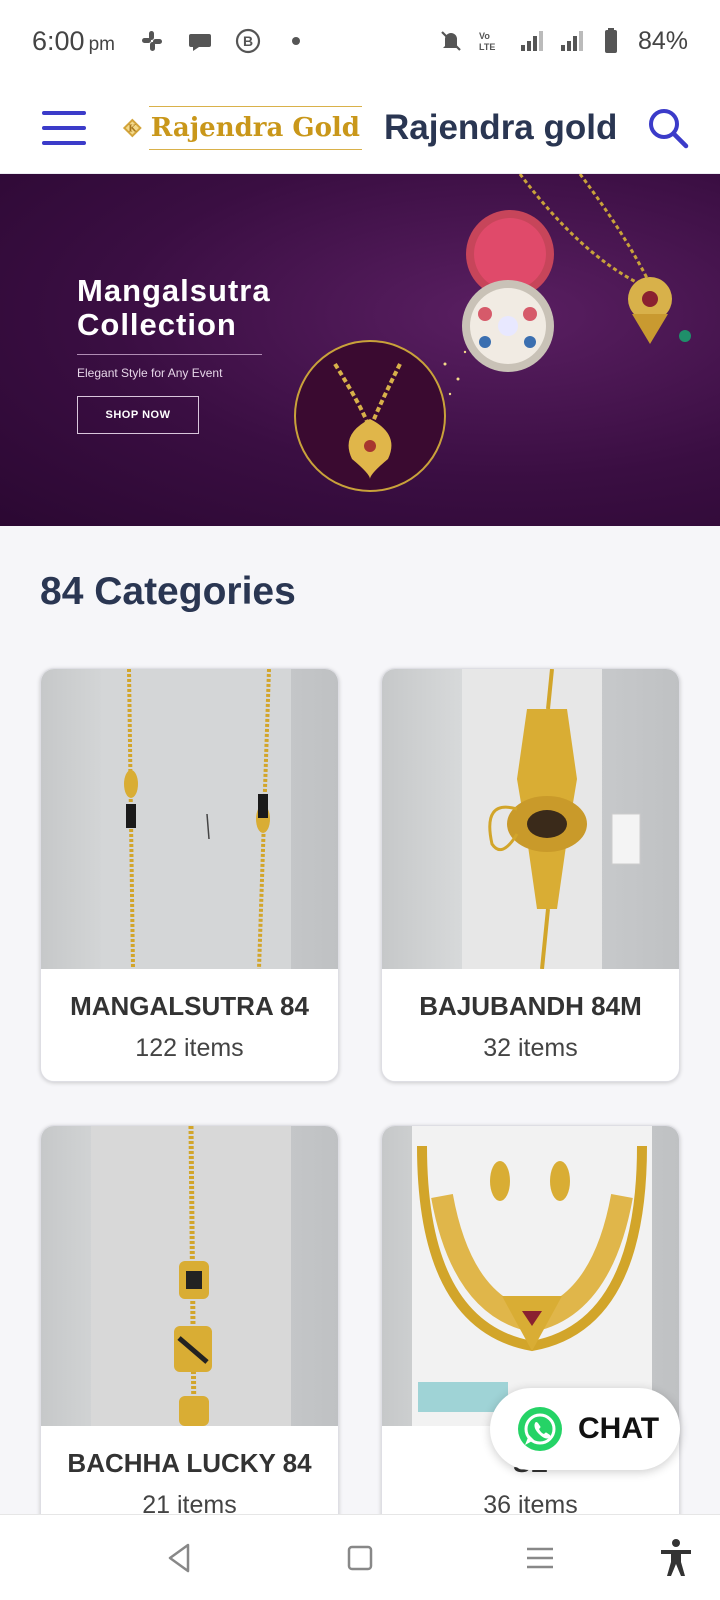 This screenshot has height=1600, width=720. Describe the element at coordinates (189, 1463) in the screenshot. I see `category-name: BACHHA LUCKY 84` at that location.